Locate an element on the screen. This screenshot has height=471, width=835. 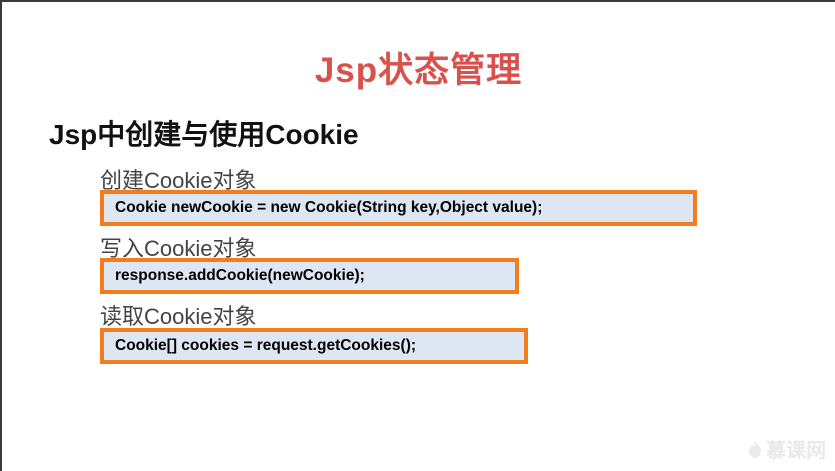
watermark-logo: 慕课网 is located at coordinates (786, 448).